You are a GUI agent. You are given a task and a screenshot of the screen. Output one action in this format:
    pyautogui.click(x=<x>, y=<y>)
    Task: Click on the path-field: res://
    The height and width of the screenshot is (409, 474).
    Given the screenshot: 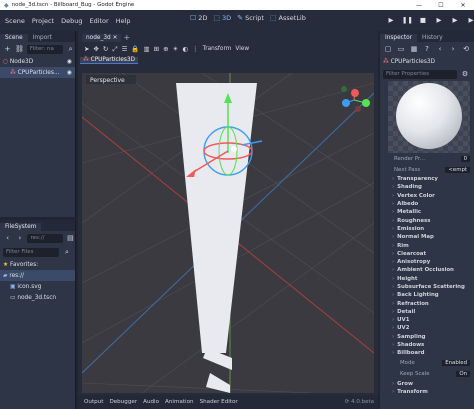 What is the action you would take?
    pyautogui.click(x=45, y=238)
    